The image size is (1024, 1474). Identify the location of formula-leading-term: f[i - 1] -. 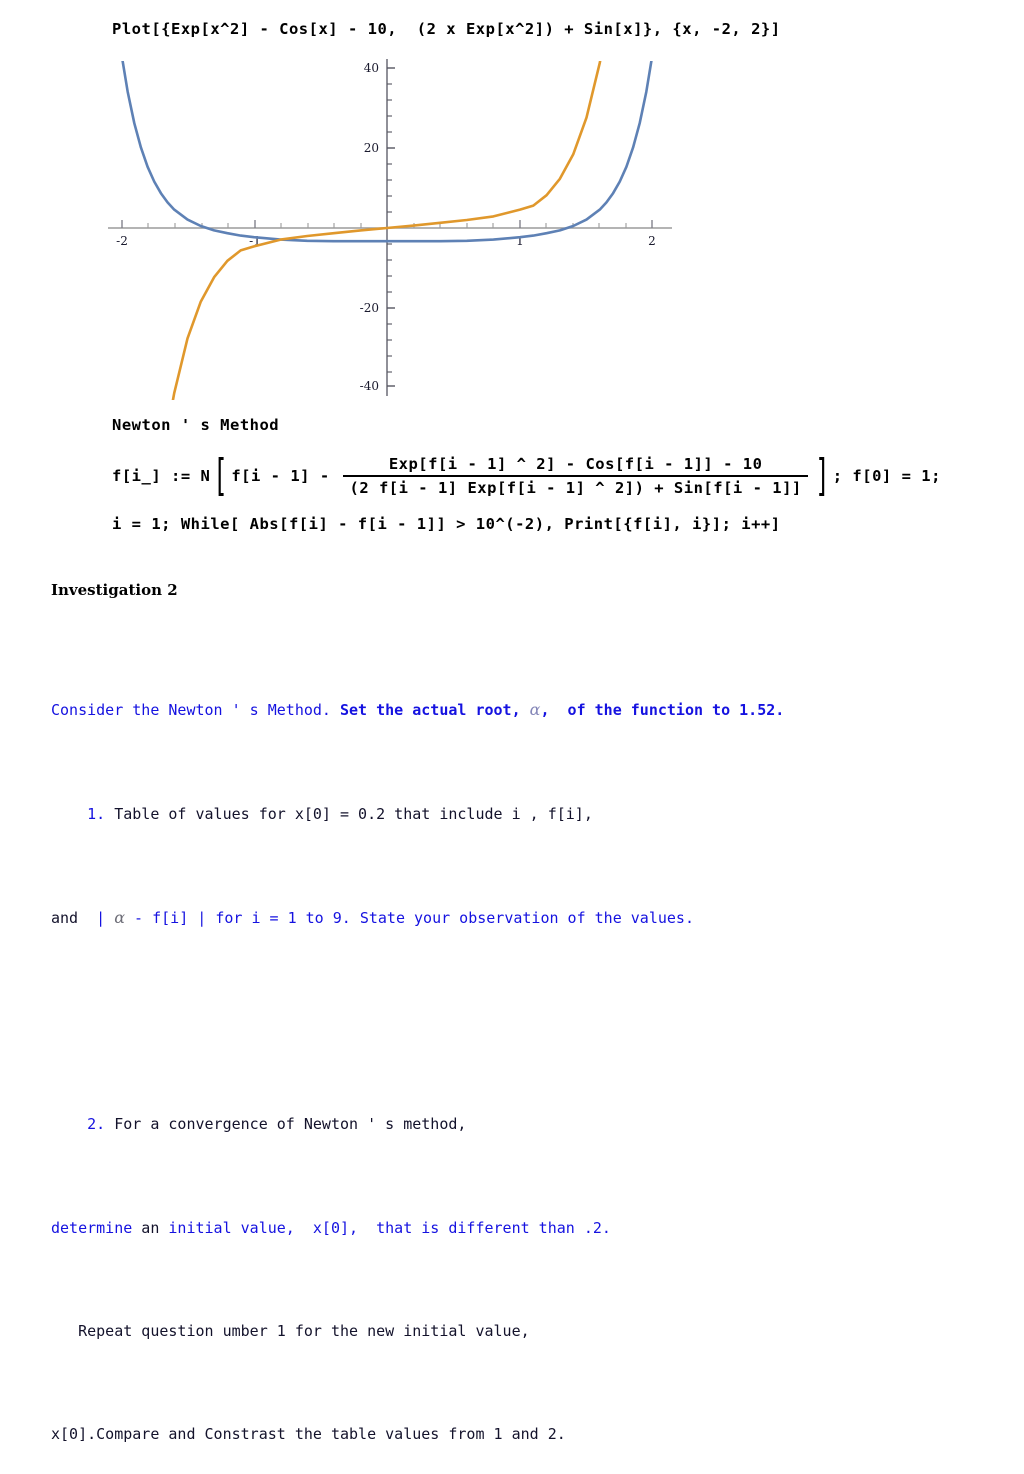
(285, 475).